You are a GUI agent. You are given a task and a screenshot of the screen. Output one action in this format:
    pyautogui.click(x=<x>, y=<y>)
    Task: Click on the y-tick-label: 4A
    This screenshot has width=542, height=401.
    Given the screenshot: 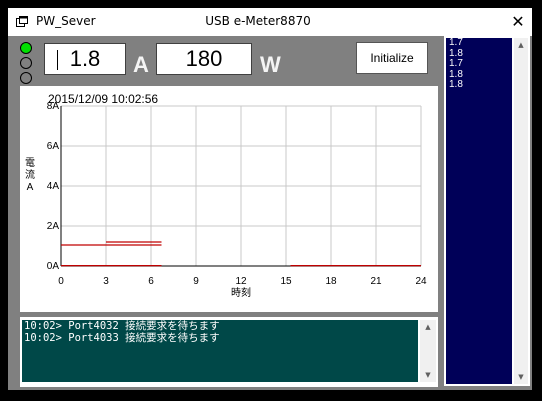 What is the action you would take?
    pyautogui.click(x=53, y=186)
    